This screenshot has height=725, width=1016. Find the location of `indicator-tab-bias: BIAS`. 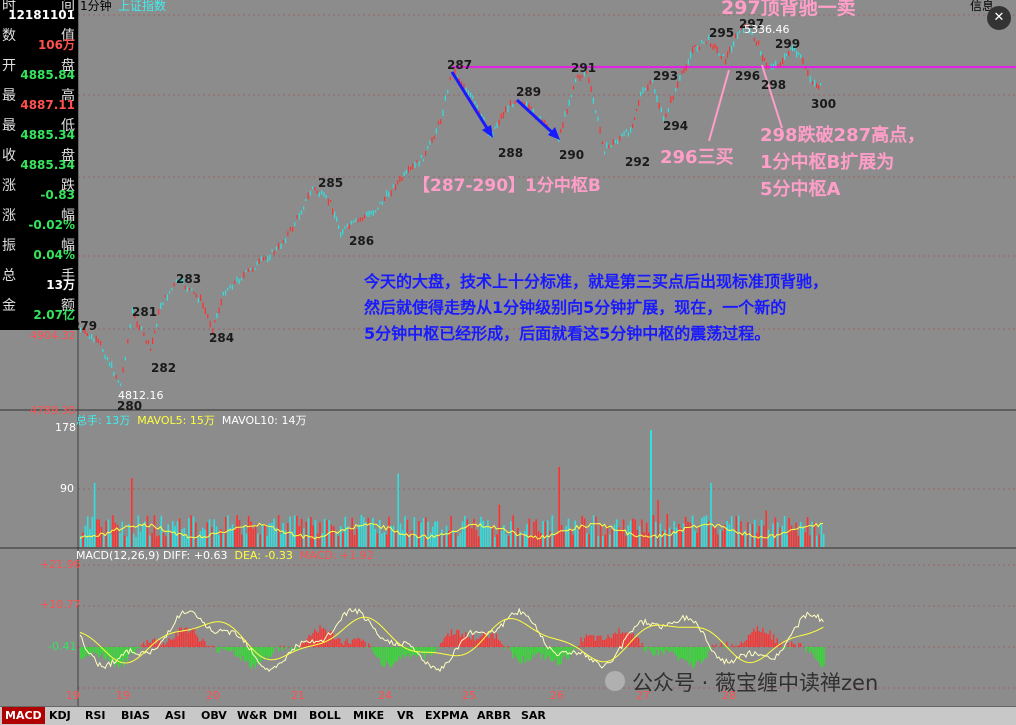

indicator-tab-bias: BIAS is located at coordinates (135, 715).